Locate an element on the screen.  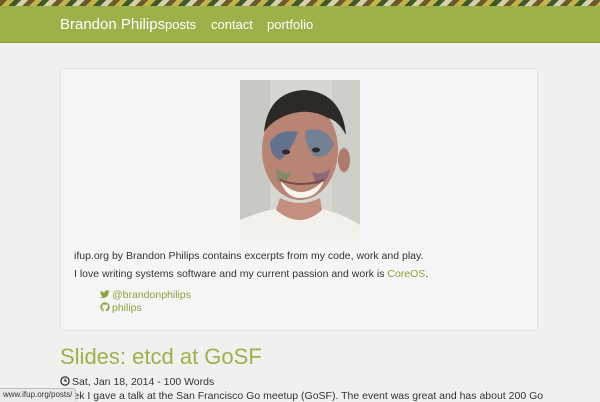
navbar: Brandon Philips posts contact portfolio is located at coordinates (300, 24).